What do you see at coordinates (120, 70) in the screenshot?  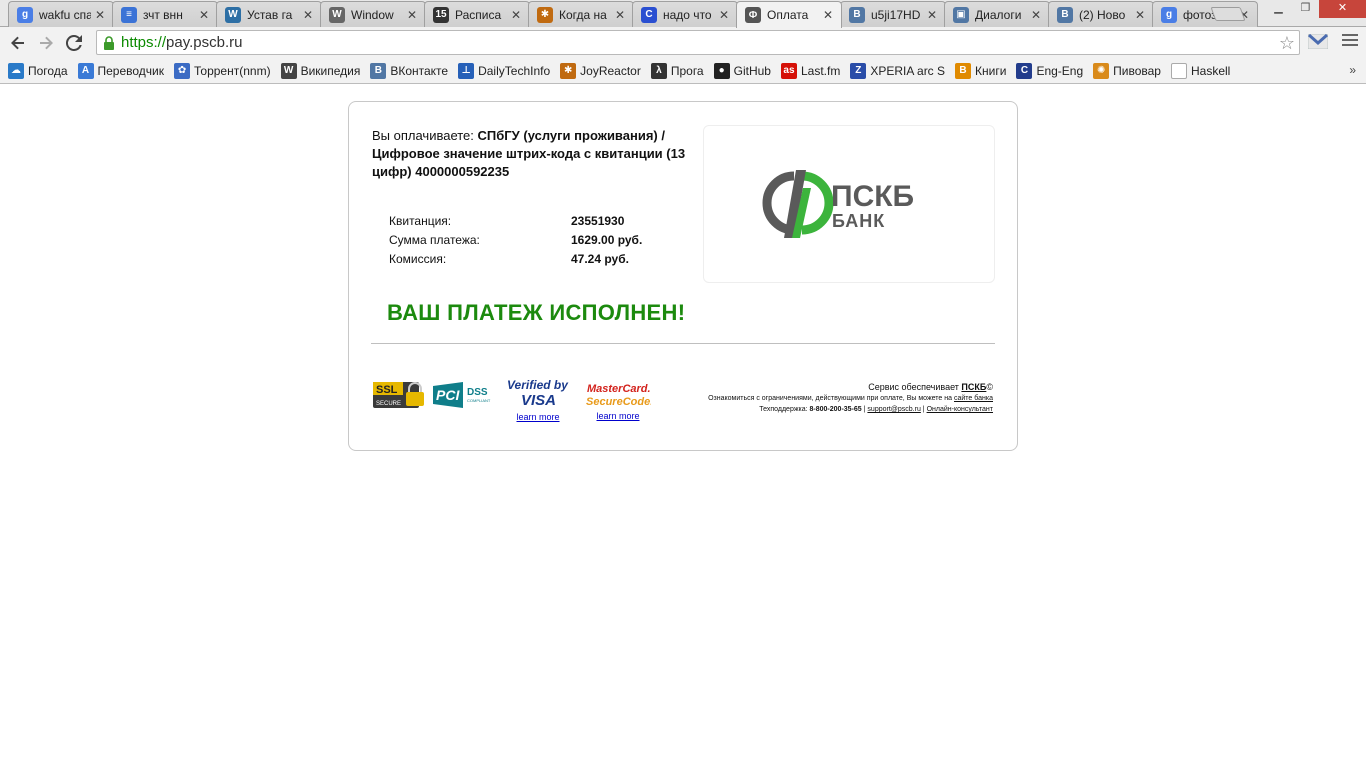 I see `bookmark-item: A Переводчик` at bounding box center [120, 70].